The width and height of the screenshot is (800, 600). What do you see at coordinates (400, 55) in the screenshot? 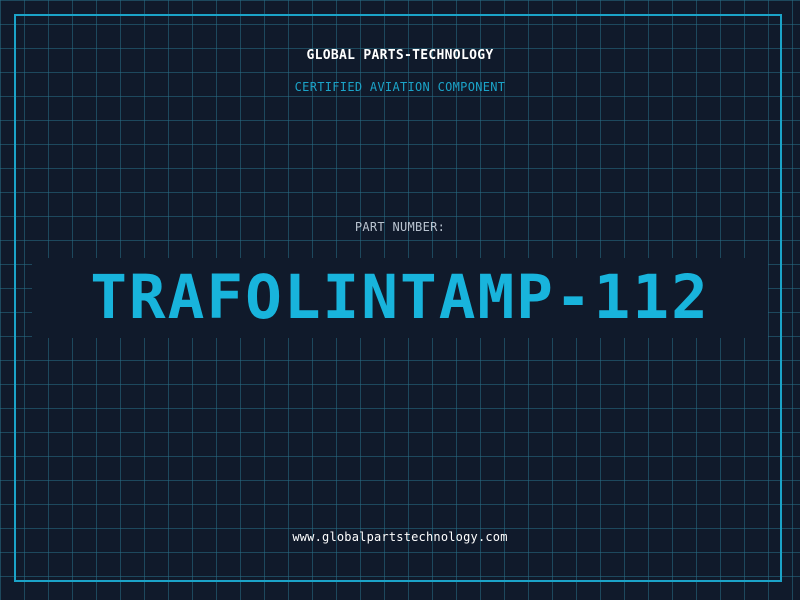
I see `company-name: GLOBAL PARTS-TECHNOLOGY` at bounding box center [400, 55].